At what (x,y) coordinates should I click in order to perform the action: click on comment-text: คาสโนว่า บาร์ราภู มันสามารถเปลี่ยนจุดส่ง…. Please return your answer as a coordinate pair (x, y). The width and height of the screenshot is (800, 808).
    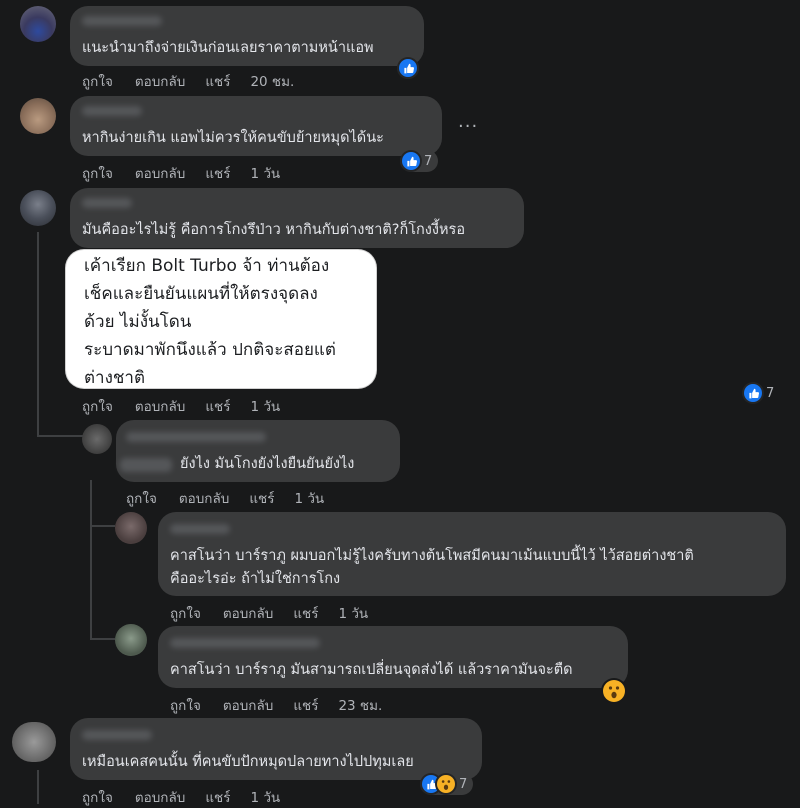
    Looking at the image, I should click on (371, 670).